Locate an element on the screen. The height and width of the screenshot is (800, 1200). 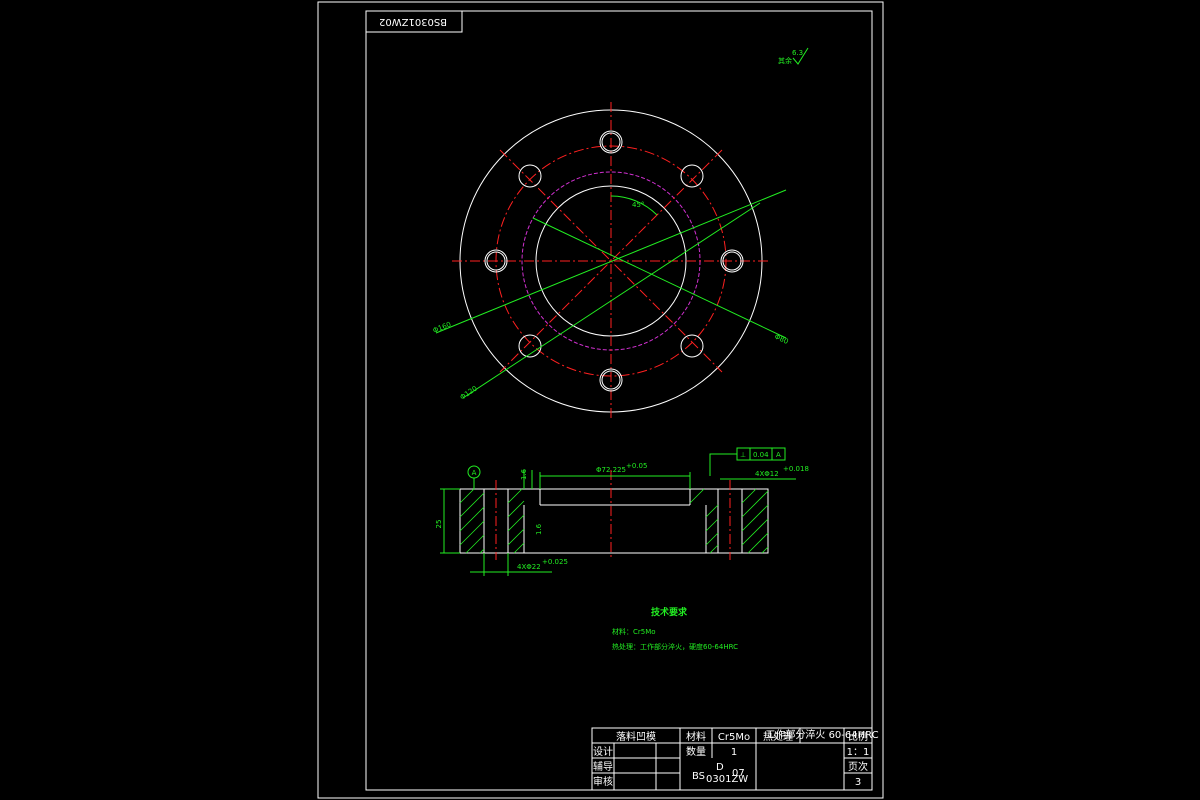
part-name: 落料凹模 is located at coordinates (636, 736).